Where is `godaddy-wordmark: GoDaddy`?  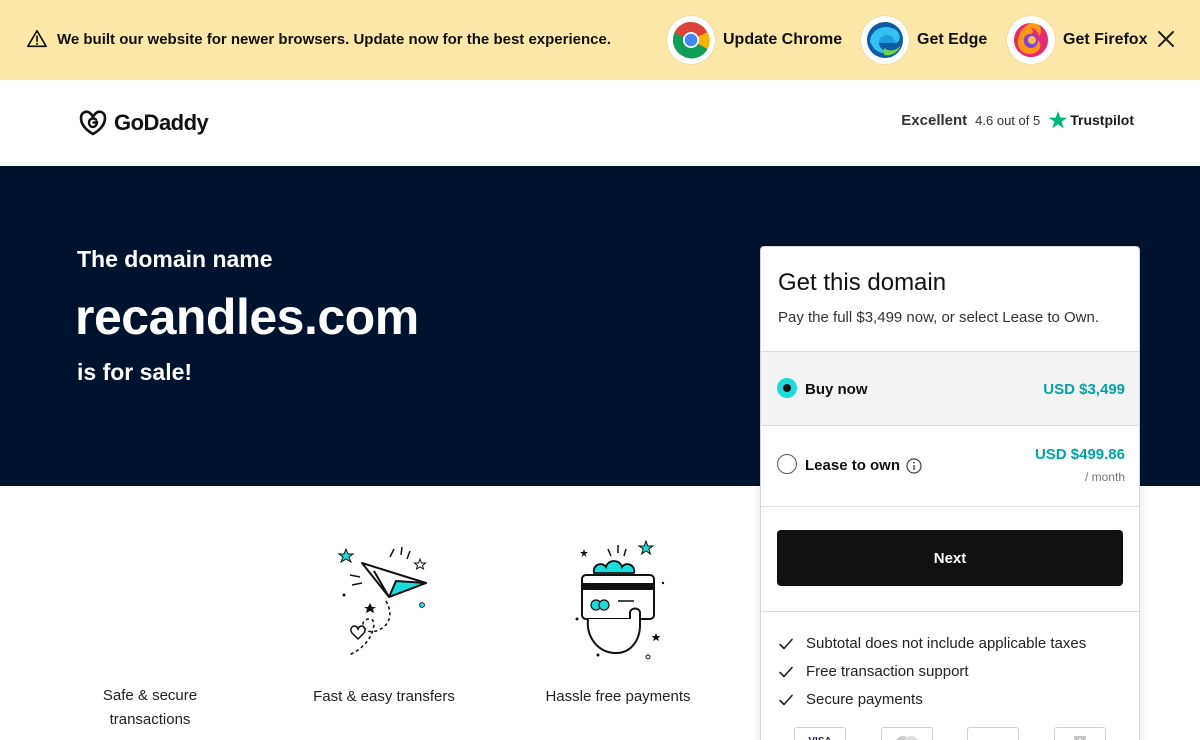 godaddy-wordmark: GoDaddy is located at coordinates (161, 122).